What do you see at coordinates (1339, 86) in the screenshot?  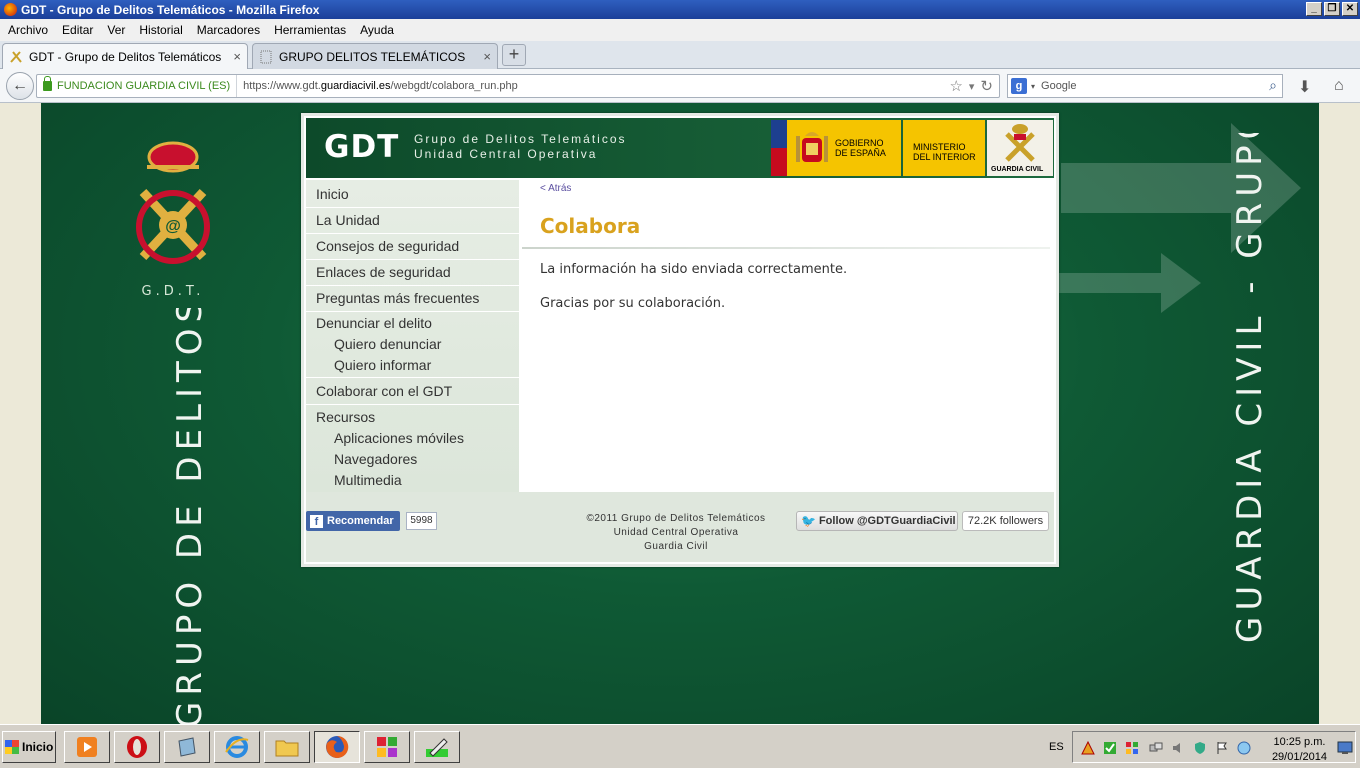 I see `home-icon: ⌂` at bounding box center [1339, 86].